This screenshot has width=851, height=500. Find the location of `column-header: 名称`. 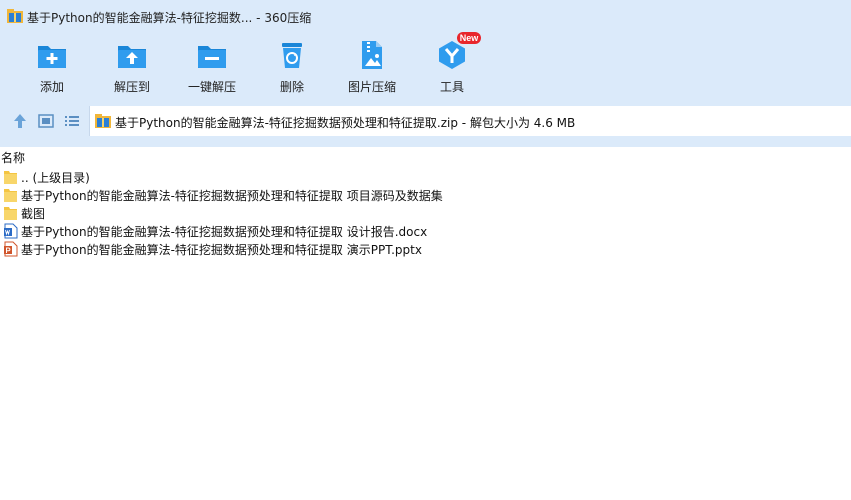

column-header: 名称 is located at coordinates (425, 157).